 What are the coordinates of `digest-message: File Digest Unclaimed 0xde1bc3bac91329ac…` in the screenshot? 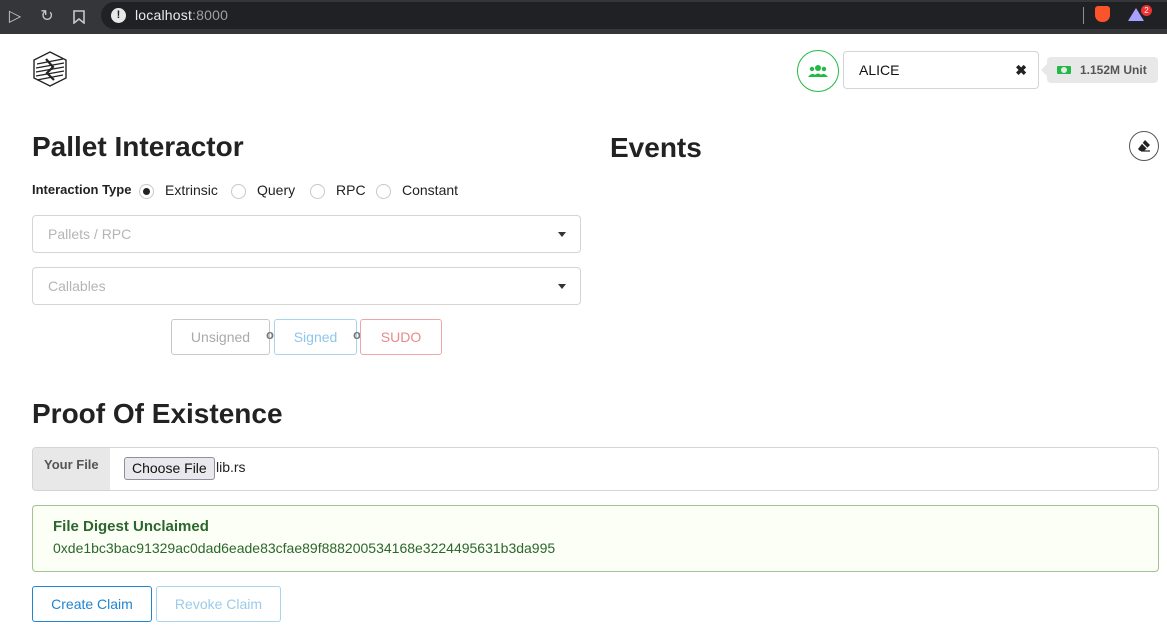 It's located at (595, 538).